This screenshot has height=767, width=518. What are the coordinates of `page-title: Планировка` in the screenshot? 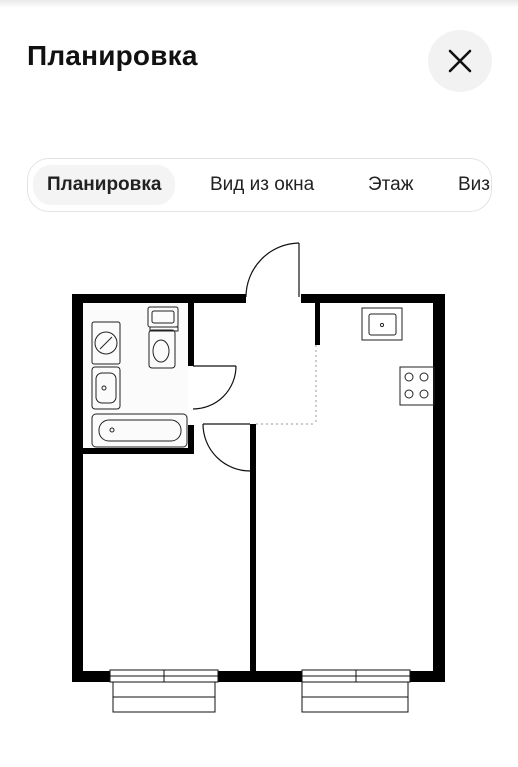 It's located at (112, 55).